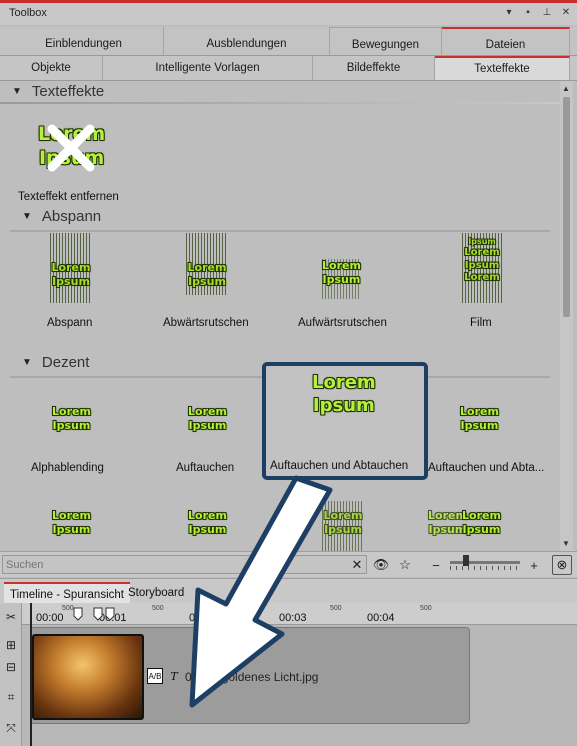  What do you see at coordinates (67, 468) in the screenshot?
I see `item-label: Alphablending` at bounding box center [67, 468].